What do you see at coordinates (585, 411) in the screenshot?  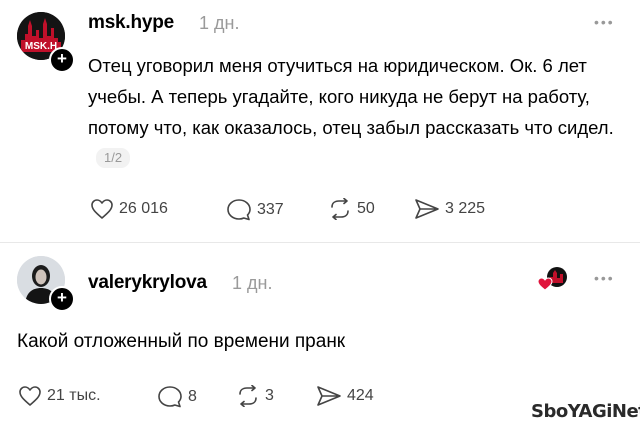 I see `site-watermark: SboYAGiNet` at bounding box center [585, 411].